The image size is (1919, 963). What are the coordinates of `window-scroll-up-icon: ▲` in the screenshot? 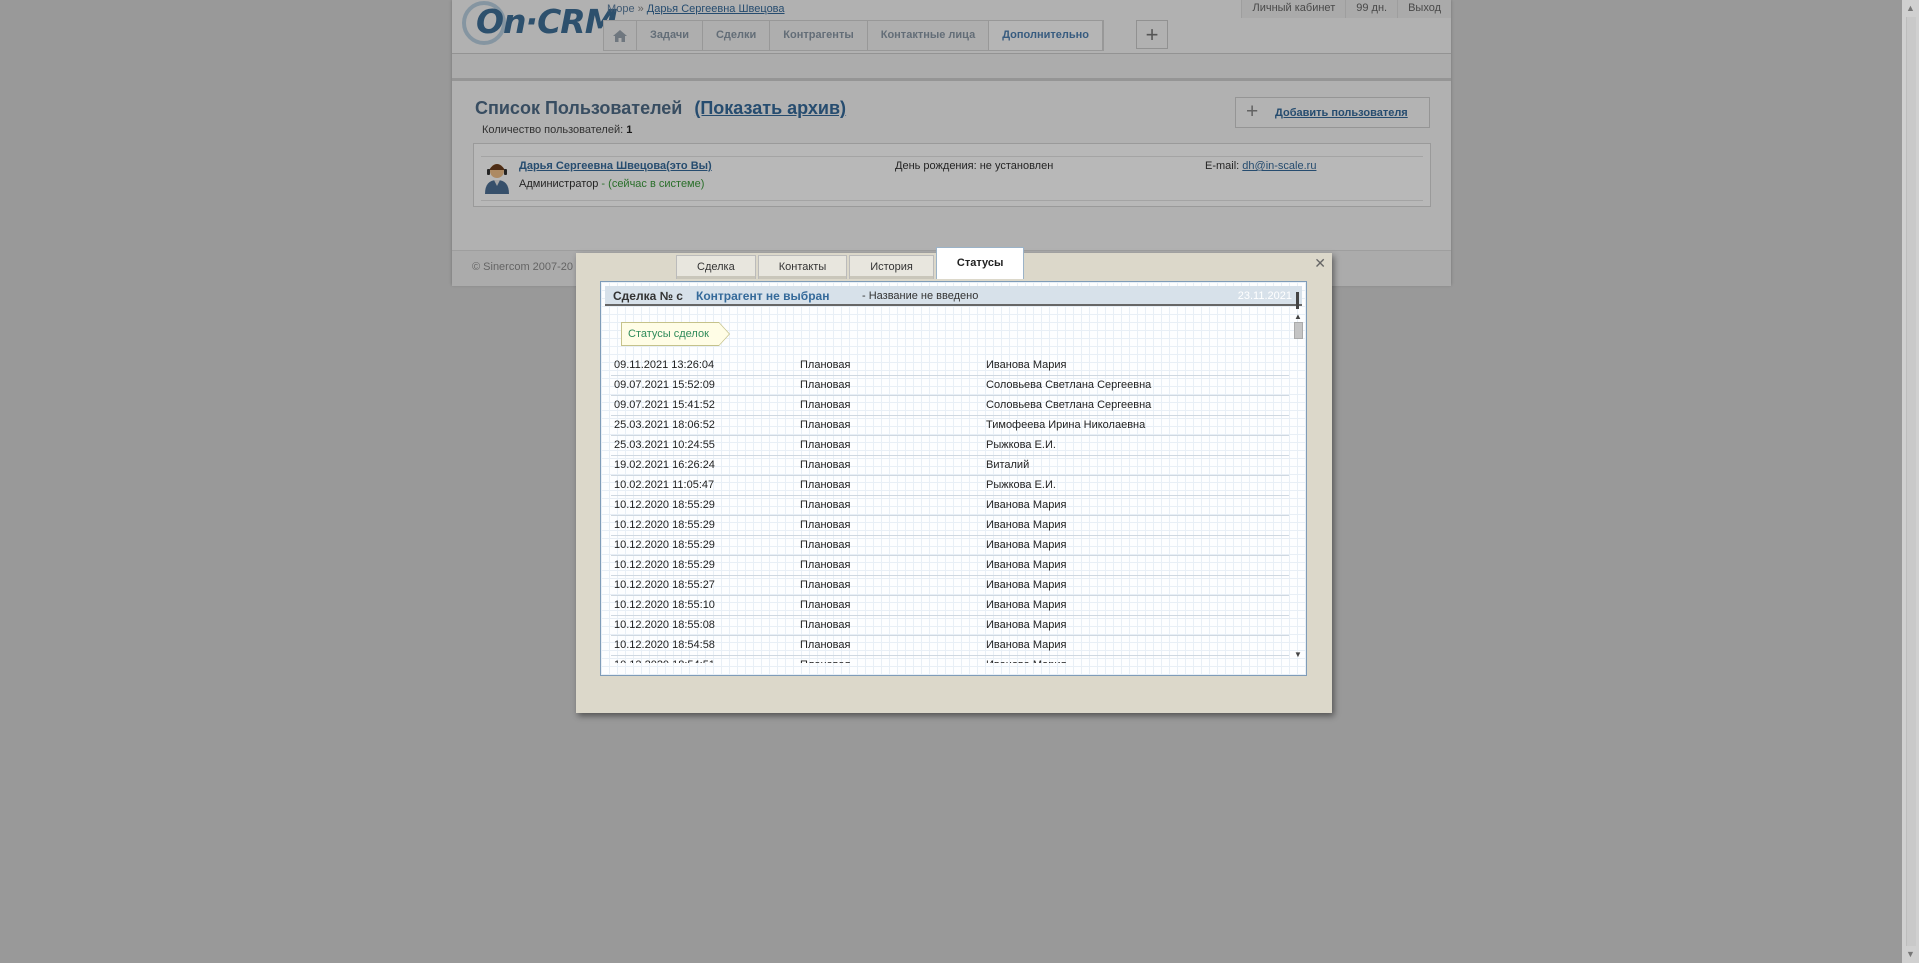 It's located at (1910, 8).